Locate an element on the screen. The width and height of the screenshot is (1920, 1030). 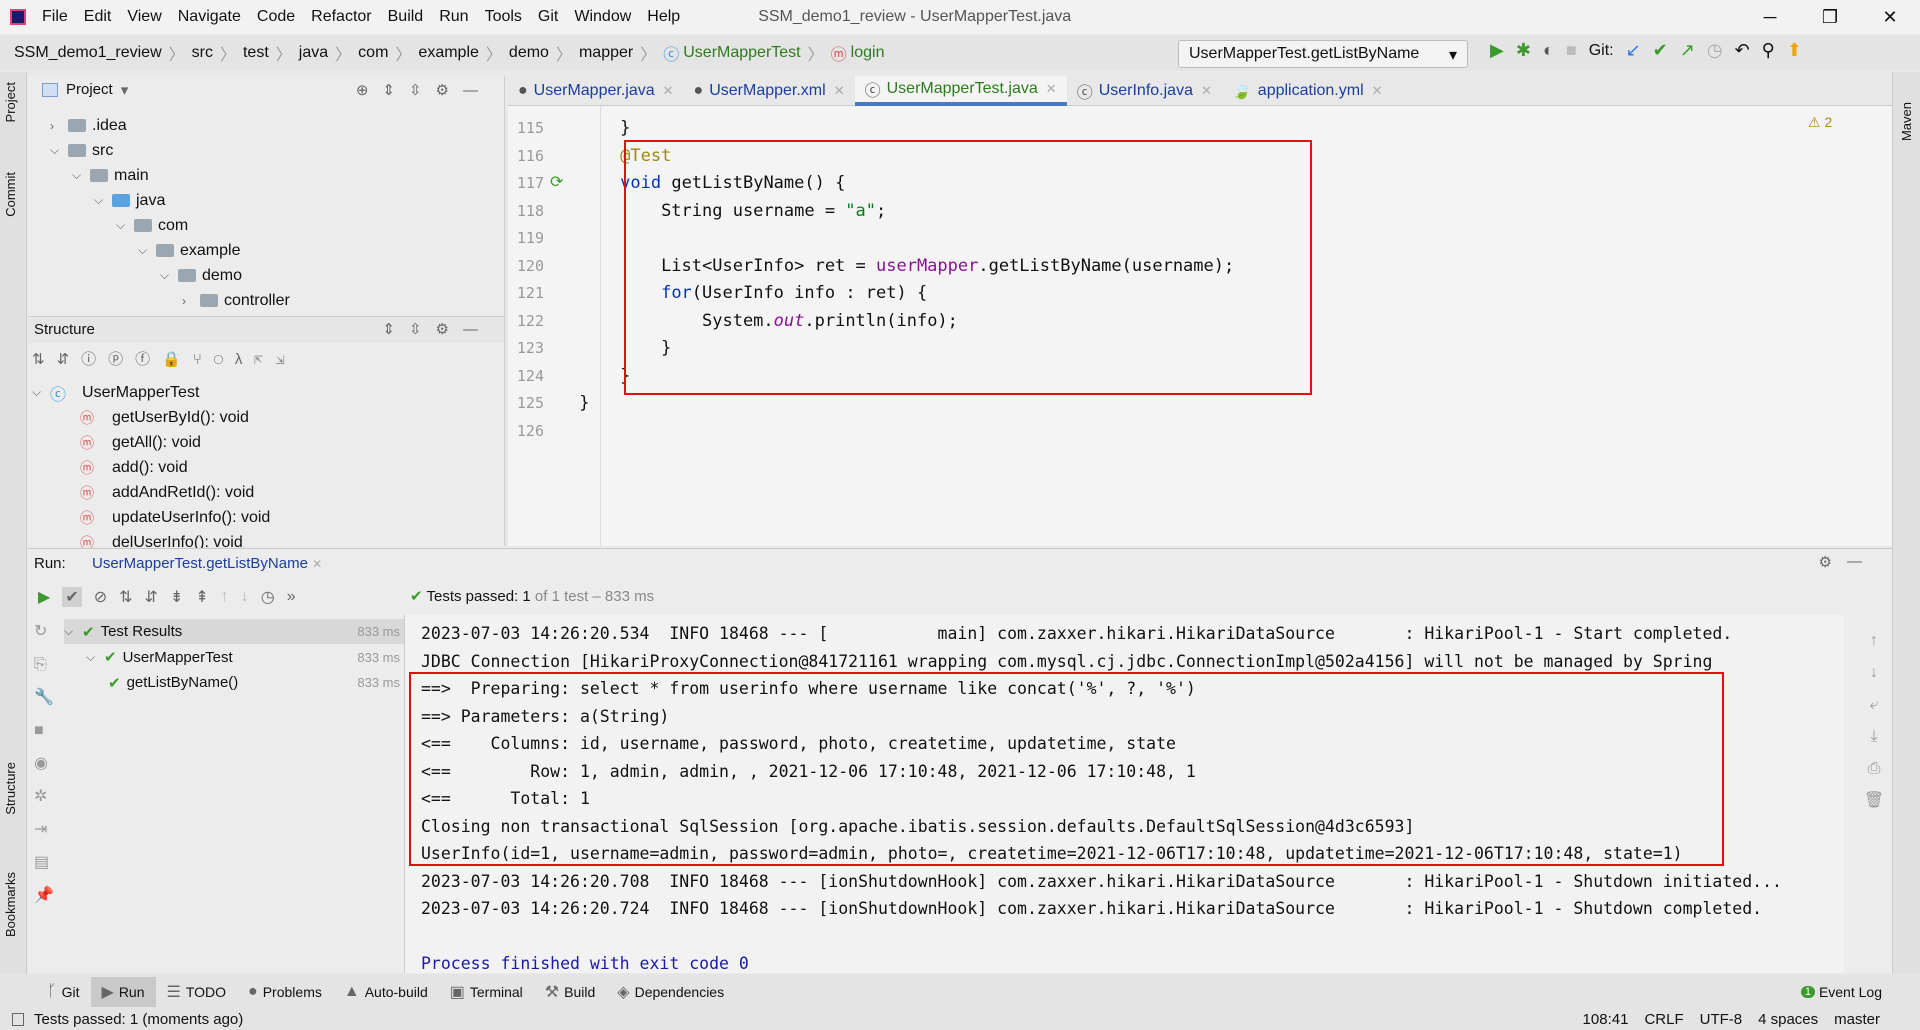
rerun-icon: ▶ is located at coordinates (44, 597).